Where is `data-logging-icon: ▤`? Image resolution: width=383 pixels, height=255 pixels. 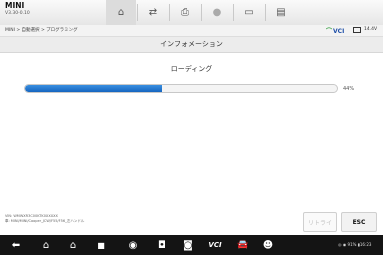 data-logging-icon: ▤ is located at coordinates (281, 12).